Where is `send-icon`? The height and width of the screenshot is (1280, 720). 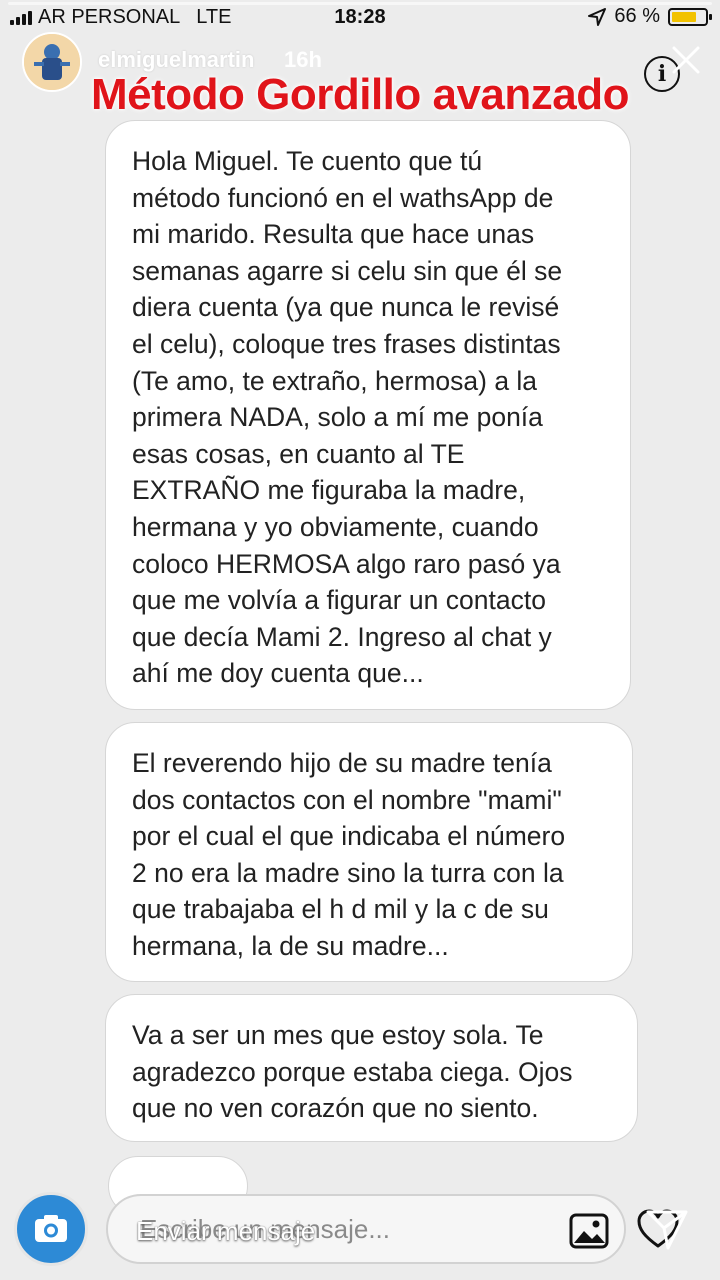
send-icon is located at coordinates (667, 1229).